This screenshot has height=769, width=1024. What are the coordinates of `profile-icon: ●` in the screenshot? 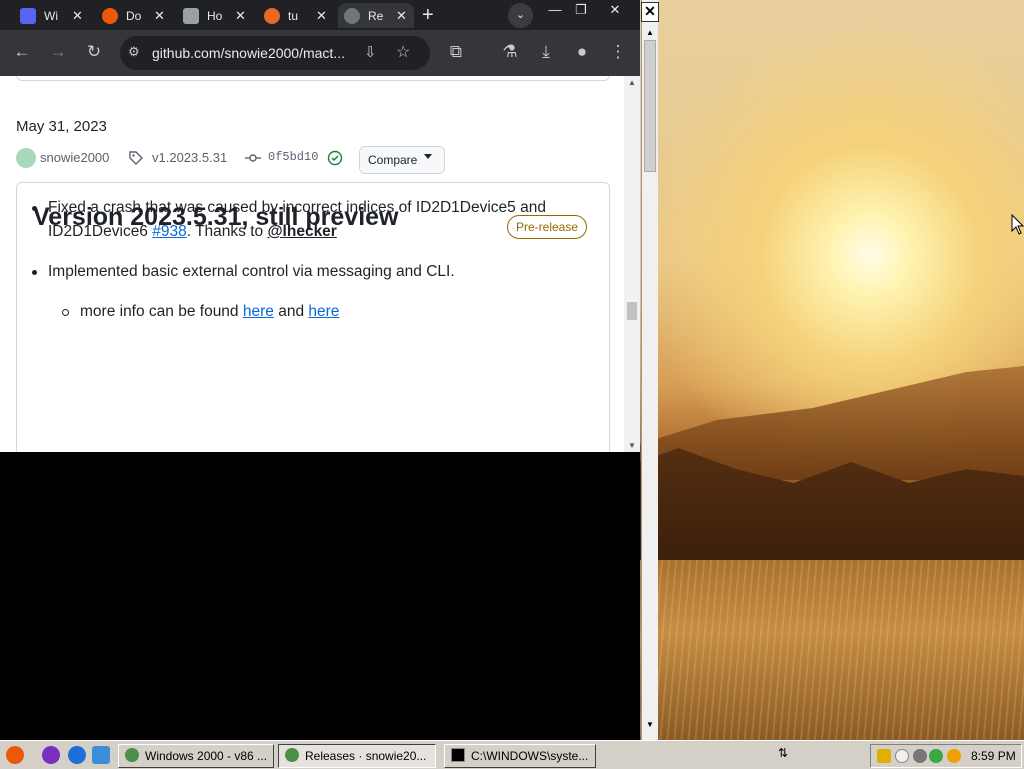 It's located at (582, 52).